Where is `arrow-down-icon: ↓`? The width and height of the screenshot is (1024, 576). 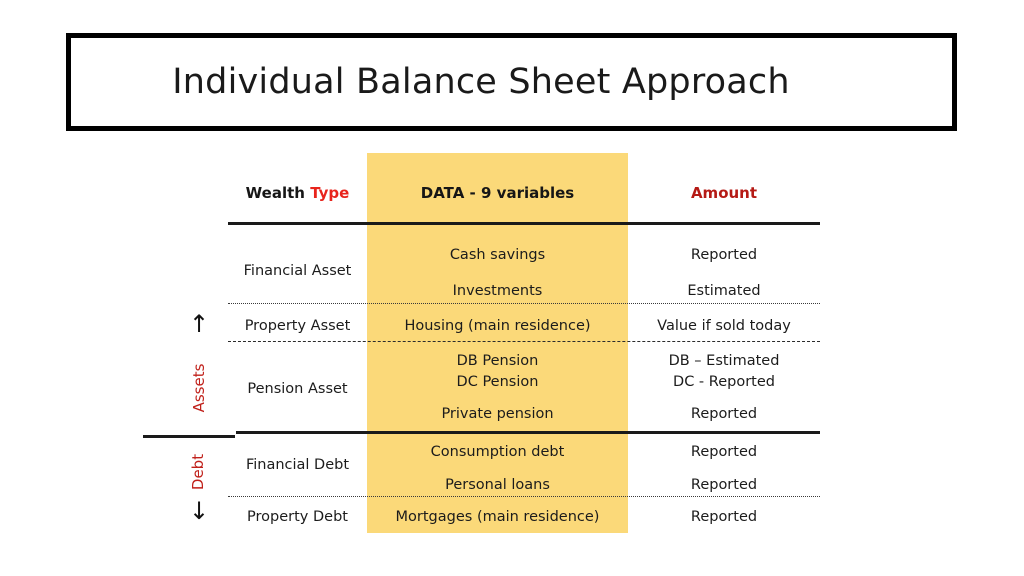
arrow-down-icon: ↓ is located at coordinates (199, 511).